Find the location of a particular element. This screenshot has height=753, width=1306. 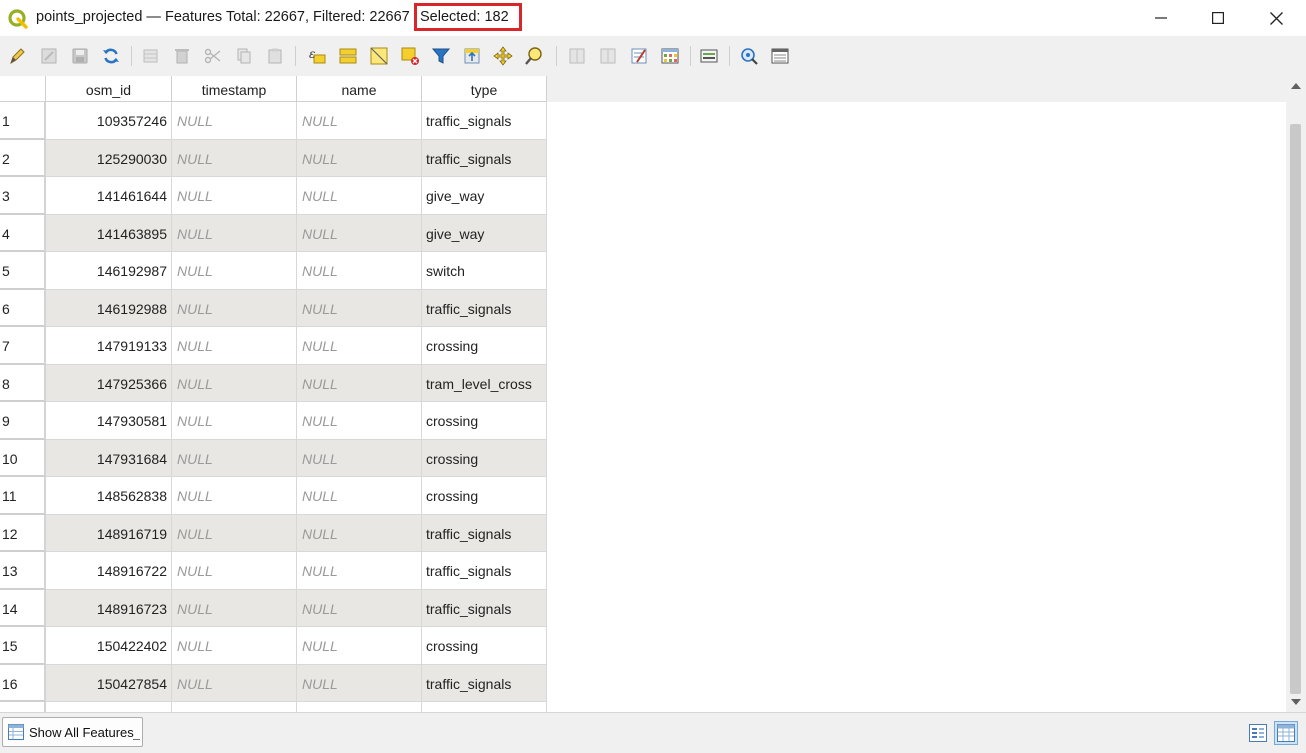

table-row: 3 141461644 NULL NULL give_way is located at coordinates (273, 196).